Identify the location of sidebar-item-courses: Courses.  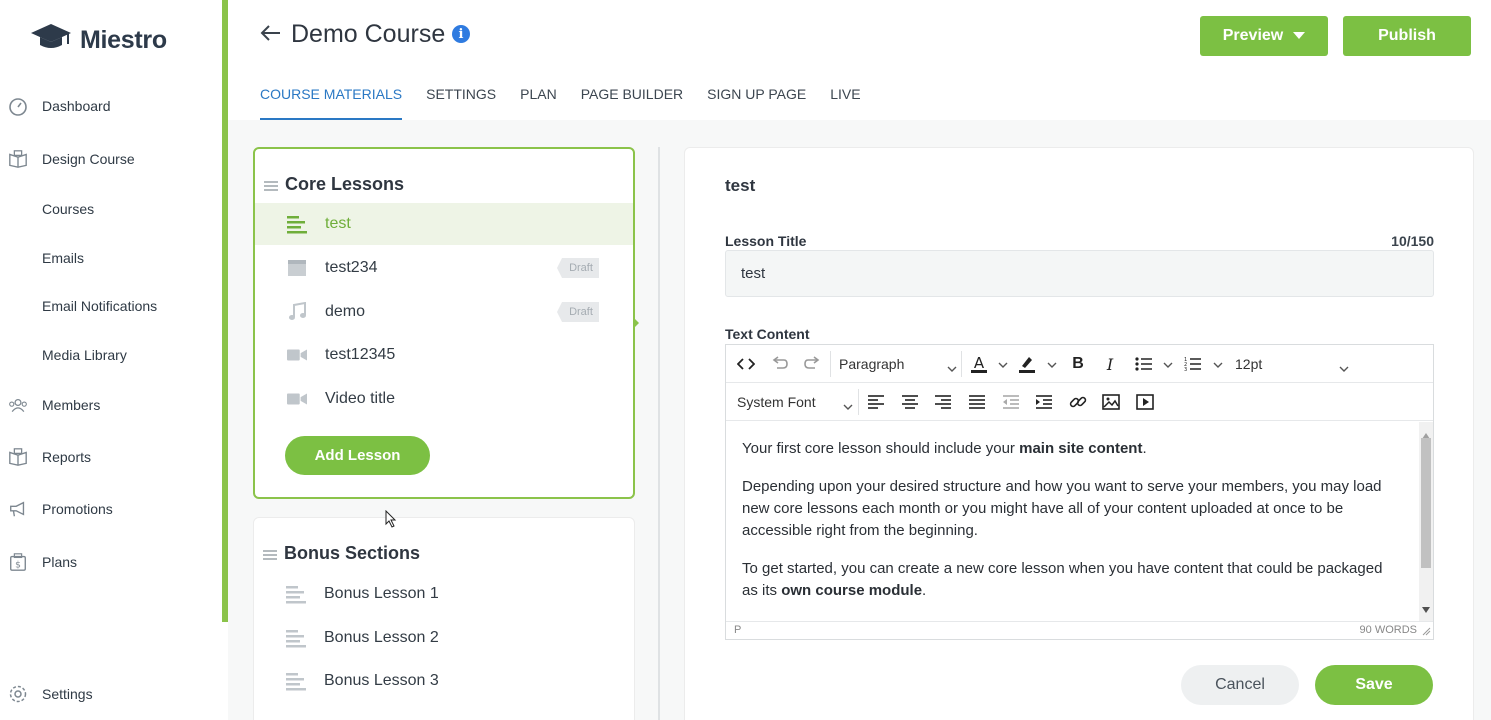
(111, 209).